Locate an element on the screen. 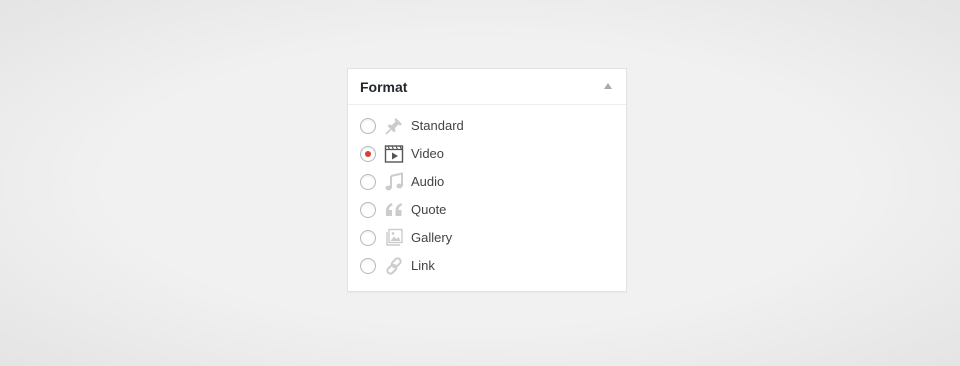  quote-icon is located at coordinates (394, 210).